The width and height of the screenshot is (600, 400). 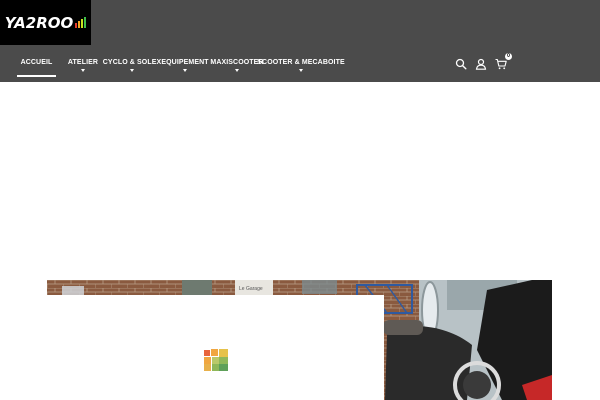 I want to click on nav-label: ACCUEIL, so click(x=36, y=62).